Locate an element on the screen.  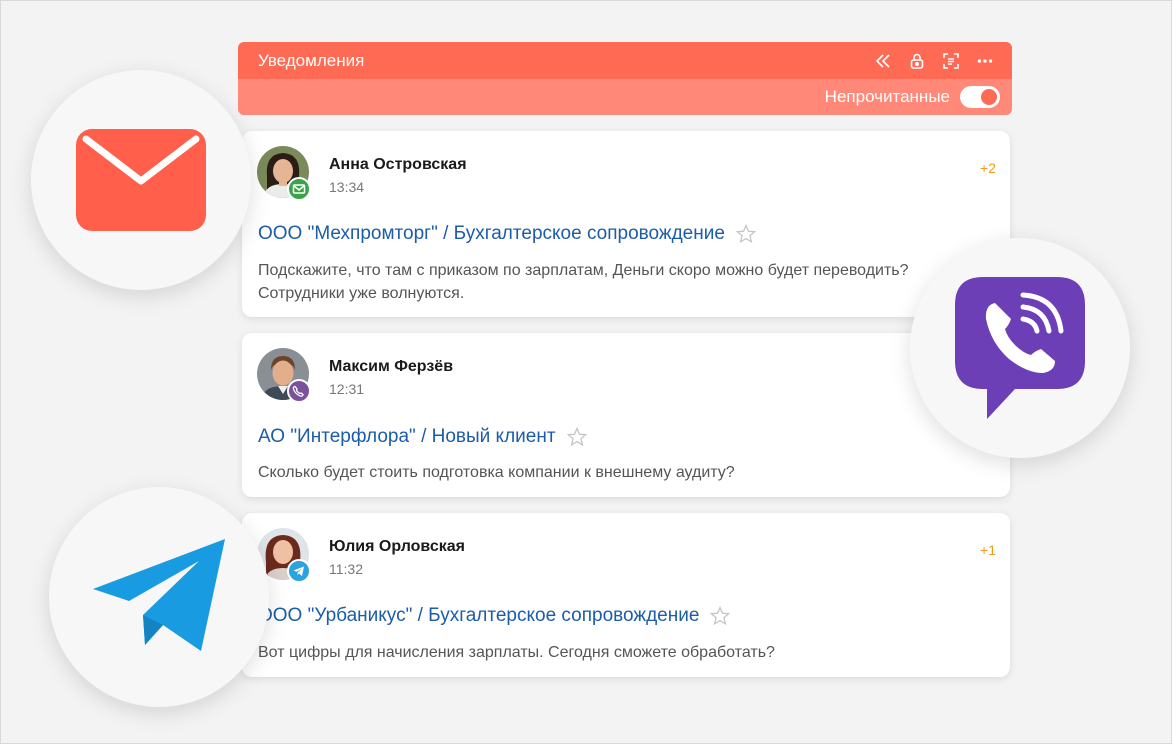
message-time: 11:32 is located at coordinates (346, 569).